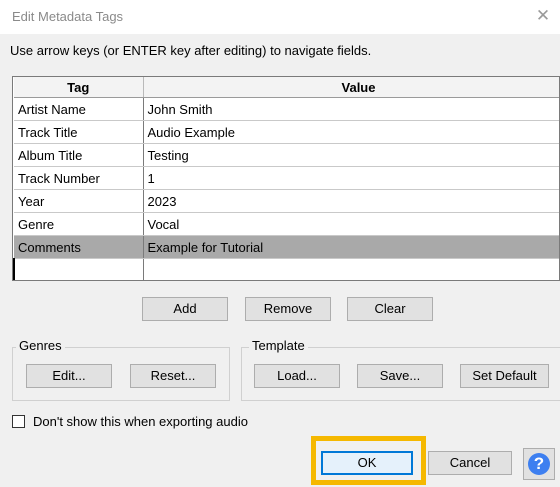 This screenshot has width=560, height=487. What do you see at coordinates (79, 178) in the screenshot?
I see `tag-cell: Track Number` at bounding box center [79, 178].